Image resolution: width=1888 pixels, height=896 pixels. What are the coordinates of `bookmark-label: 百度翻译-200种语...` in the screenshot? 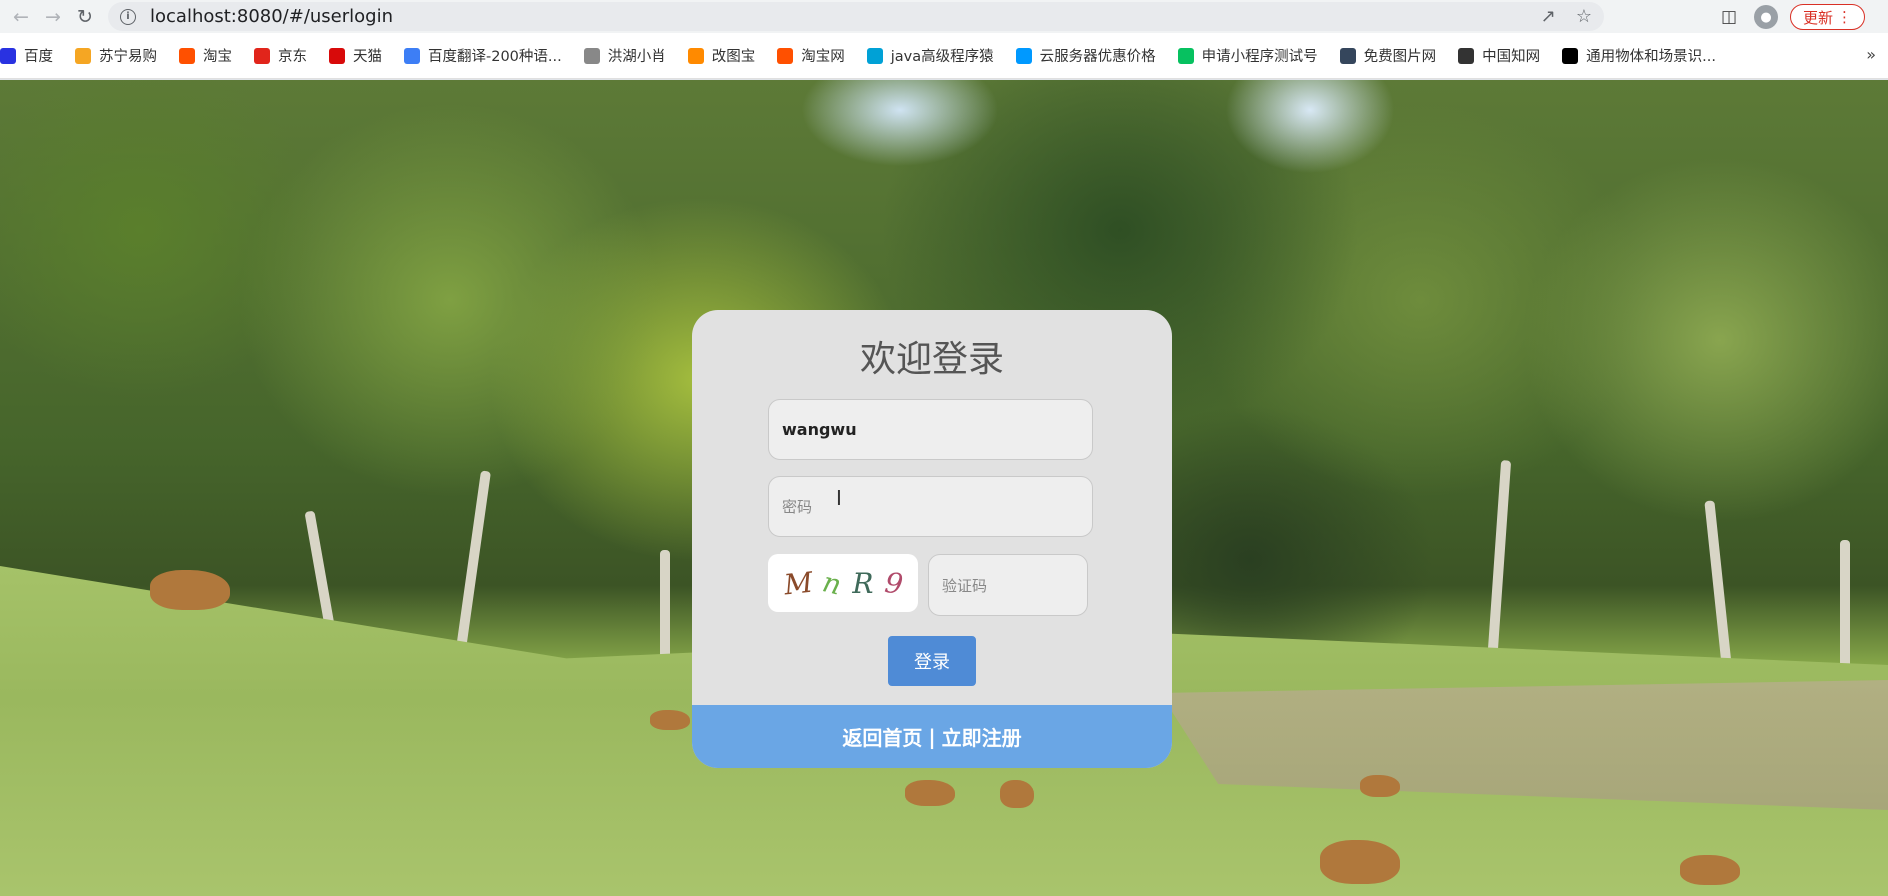 It's located at (495, 57).